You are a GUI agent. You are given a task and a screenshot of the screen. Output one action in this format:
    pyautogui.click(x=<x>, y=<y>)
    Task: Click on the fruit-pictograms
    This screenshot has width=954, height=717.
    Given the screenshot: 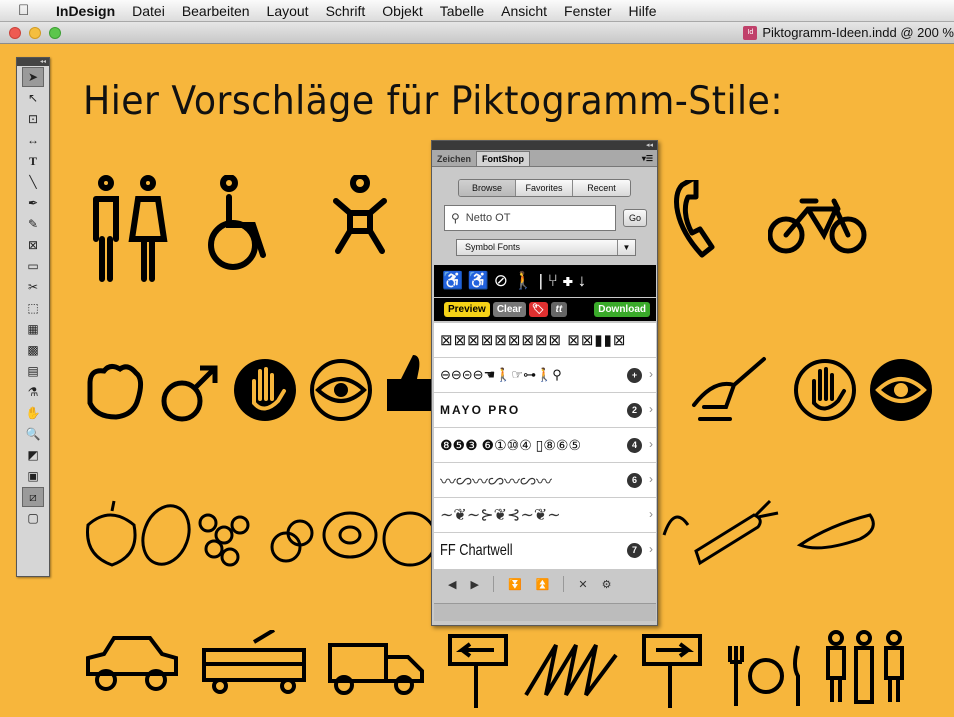 What is the action you would take?
    pyautogui.click(x=260, y=535)
    